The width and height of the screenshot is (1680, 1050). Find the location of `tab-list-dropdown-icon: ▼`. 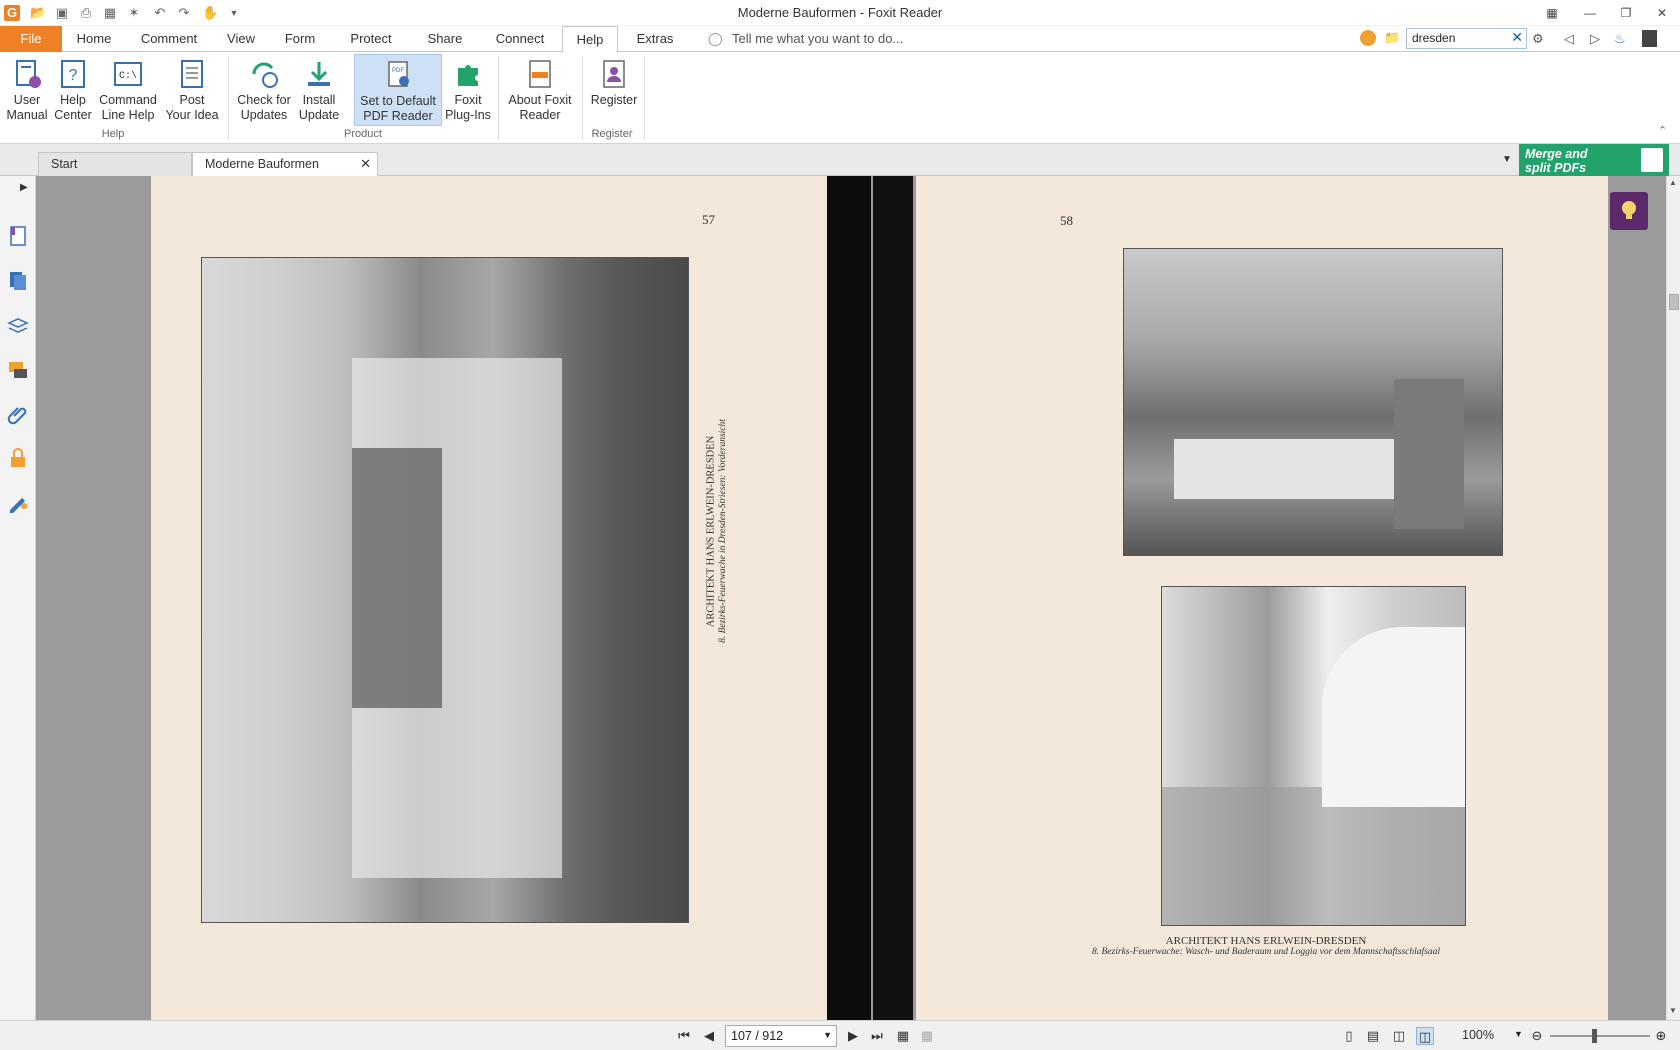

tab-list-dropdown-icon: ▼ is located at coordinates (1507, 159).